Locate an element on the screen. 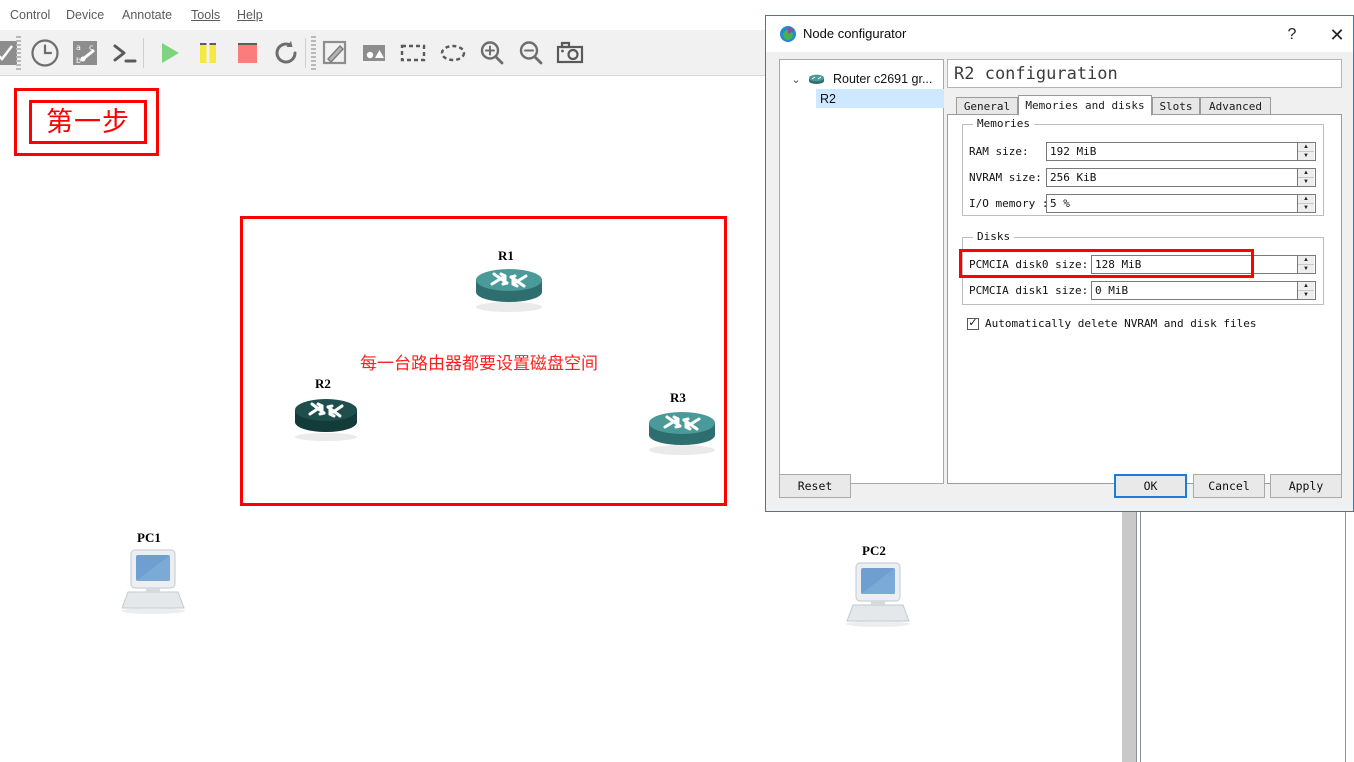 This screenshot has width=1354, height=762. ram-size-label: RAM size: is located at coordinates (999, 151).